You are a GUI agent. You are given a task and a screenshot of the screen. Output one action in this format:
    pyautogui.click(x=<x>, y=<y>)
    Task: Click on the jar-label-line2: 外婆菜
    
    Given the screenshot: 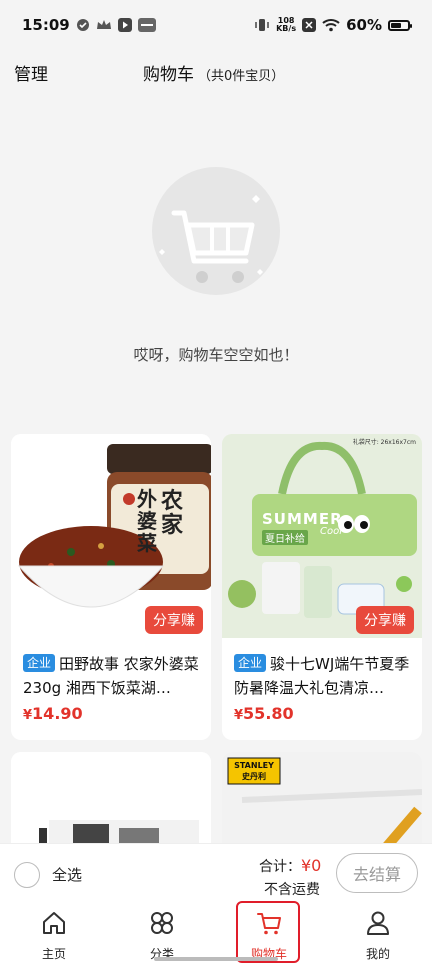 What is the action you would take?
    pyautogui.click(x=147, y=521)
    